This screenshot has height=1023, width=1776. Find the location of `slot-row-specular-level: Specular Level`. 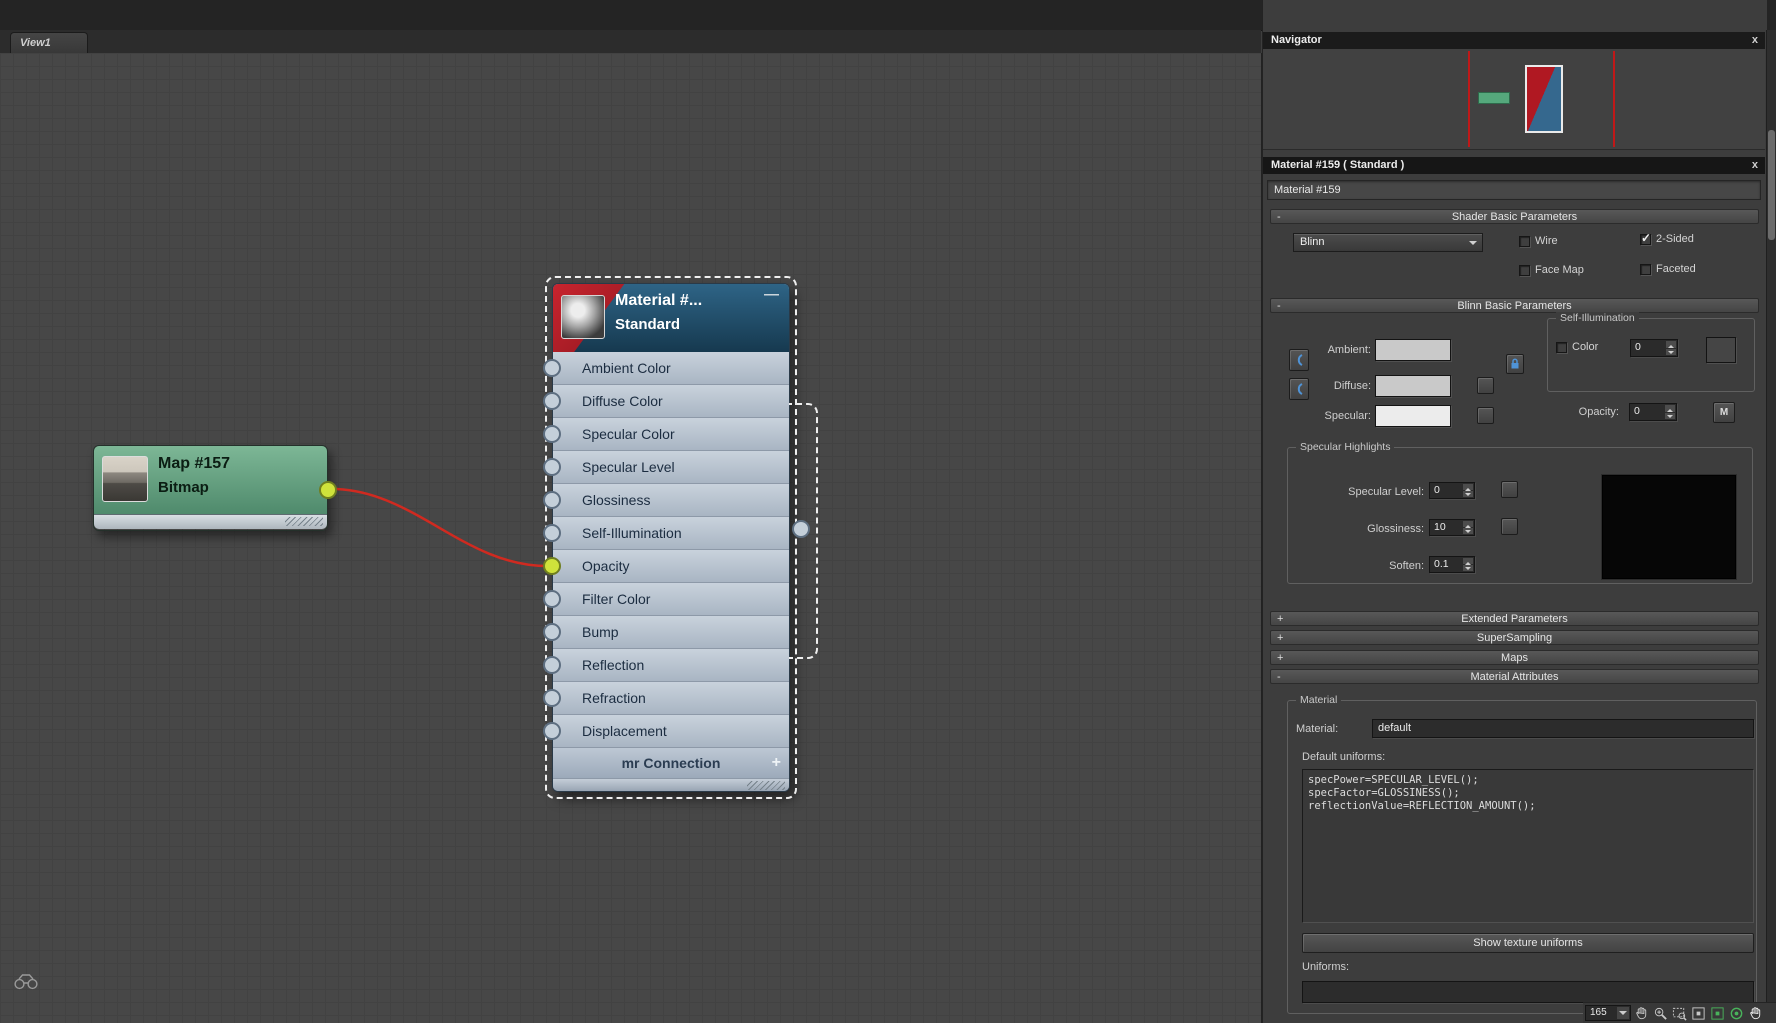

slot-row-specular-level: Specular Level is located at coordinates (666, 467).